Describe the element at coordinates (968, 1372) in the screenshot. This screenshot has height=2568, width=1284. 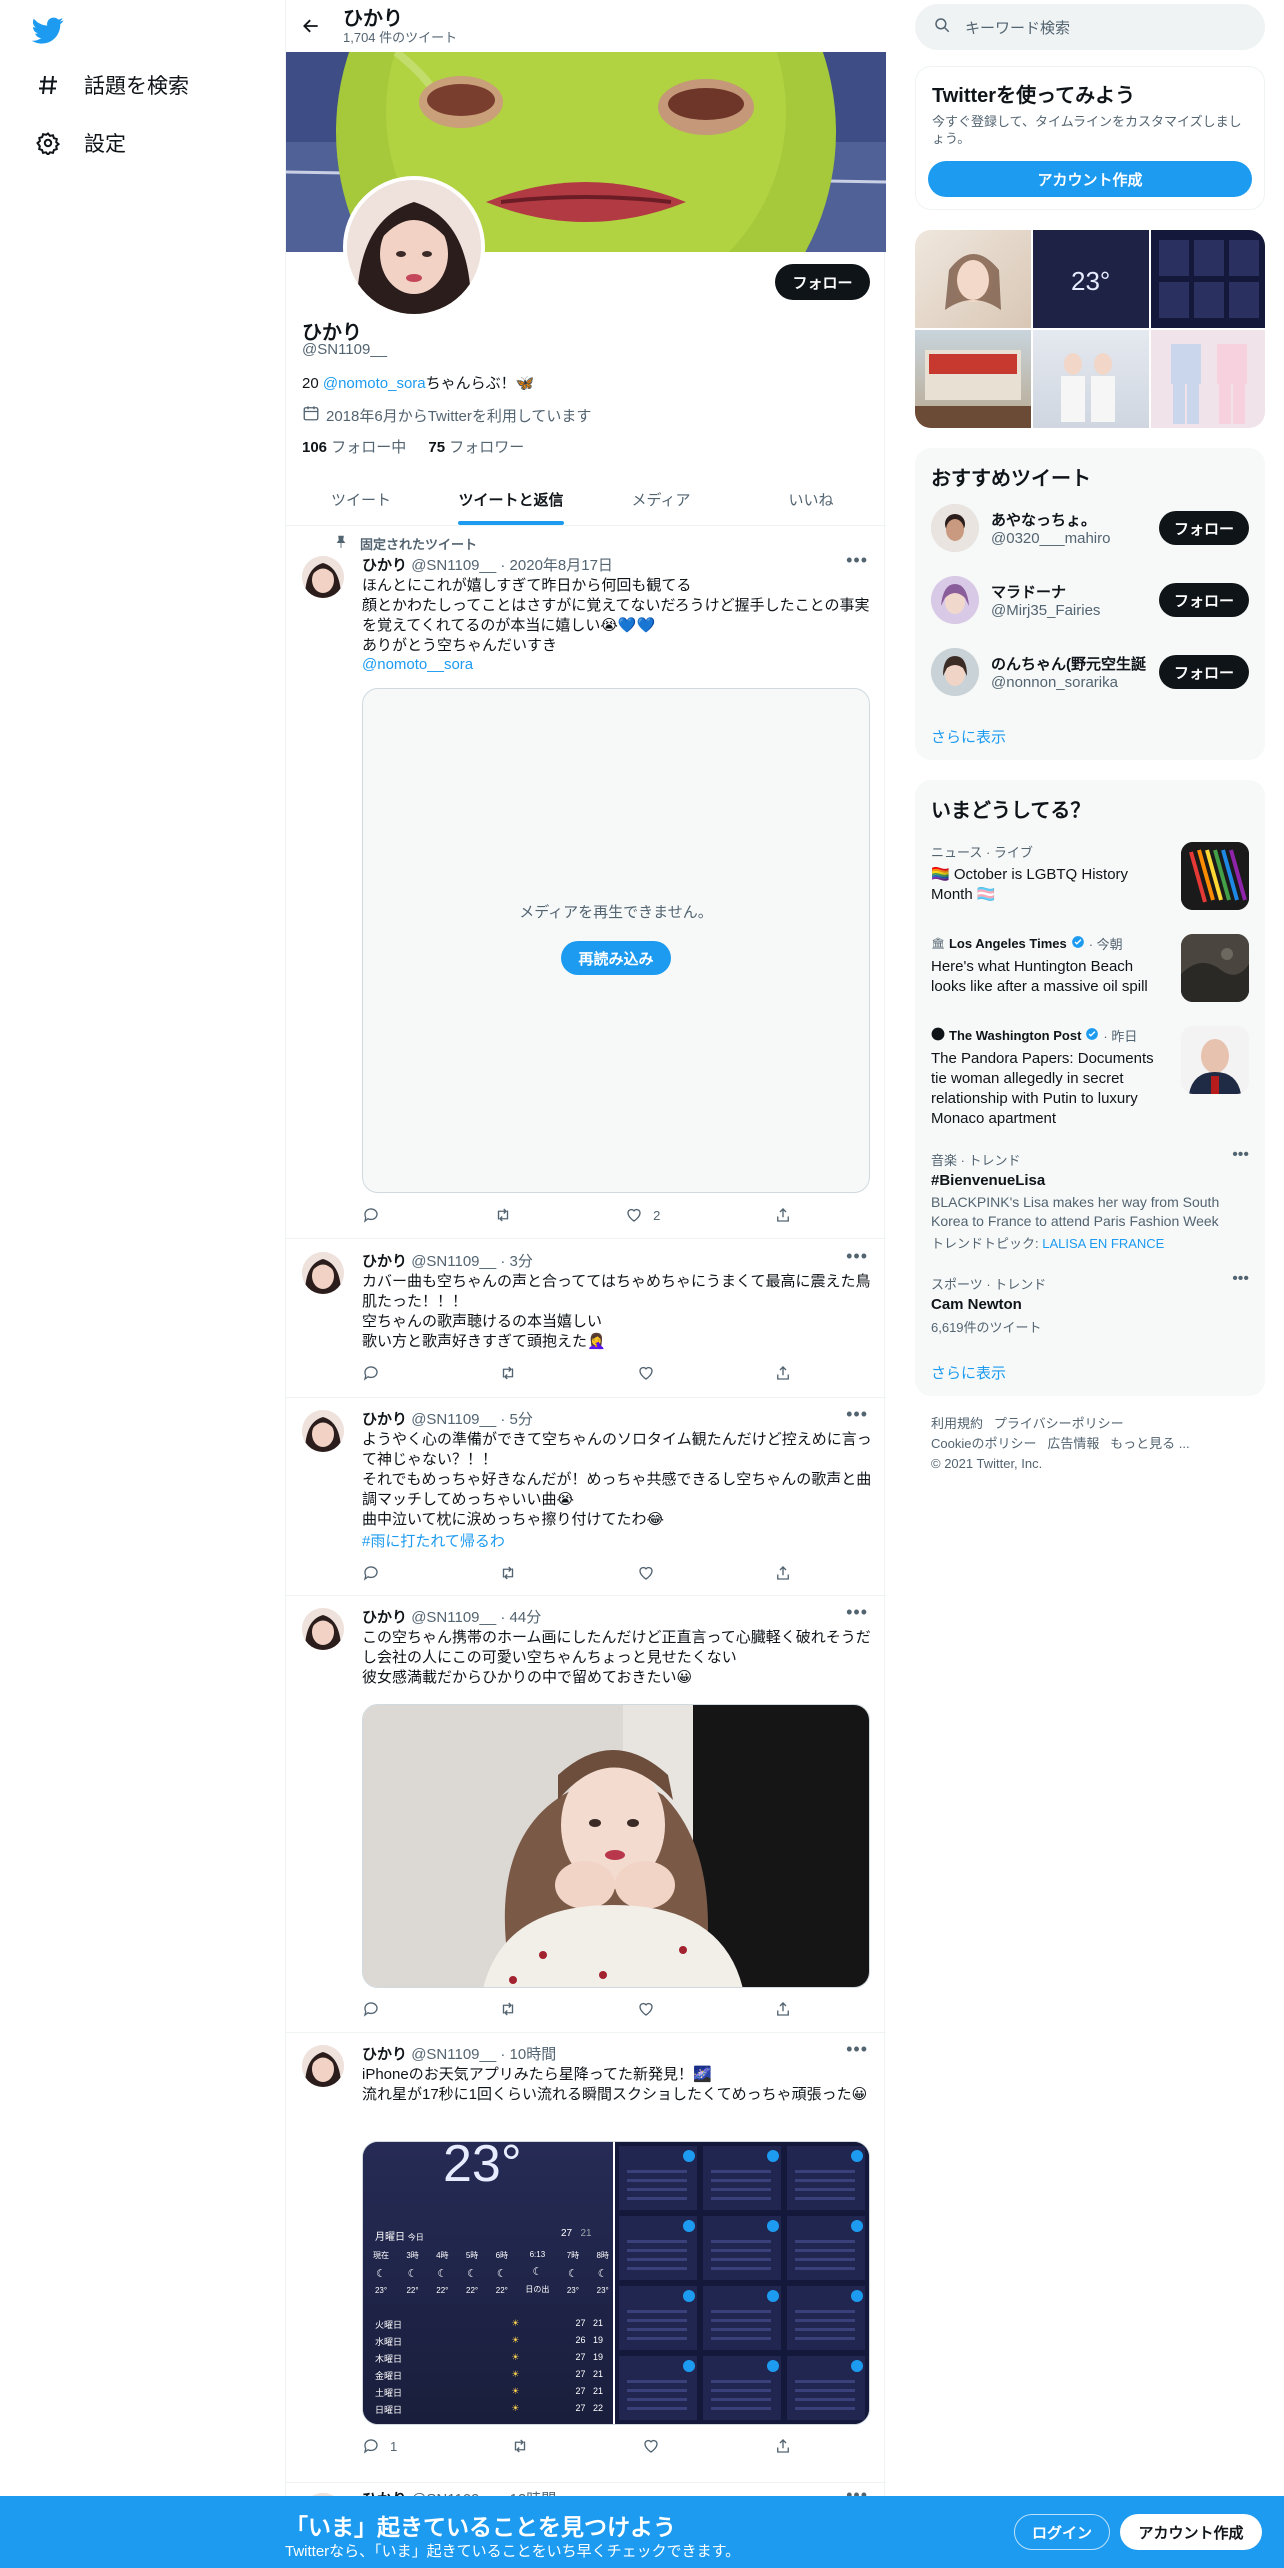
I see `trends-show-more-link: さらに表示` at that location.